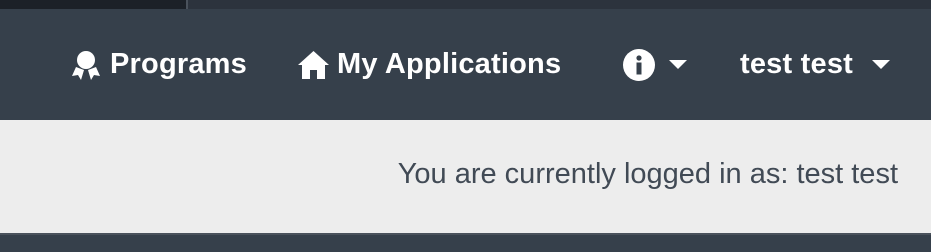 Image resolution: width=931 pixels, height=252 pixels. Describe the element at coordinates (639, 65) in the screenshot. I see `info-circle-icon` at that location.